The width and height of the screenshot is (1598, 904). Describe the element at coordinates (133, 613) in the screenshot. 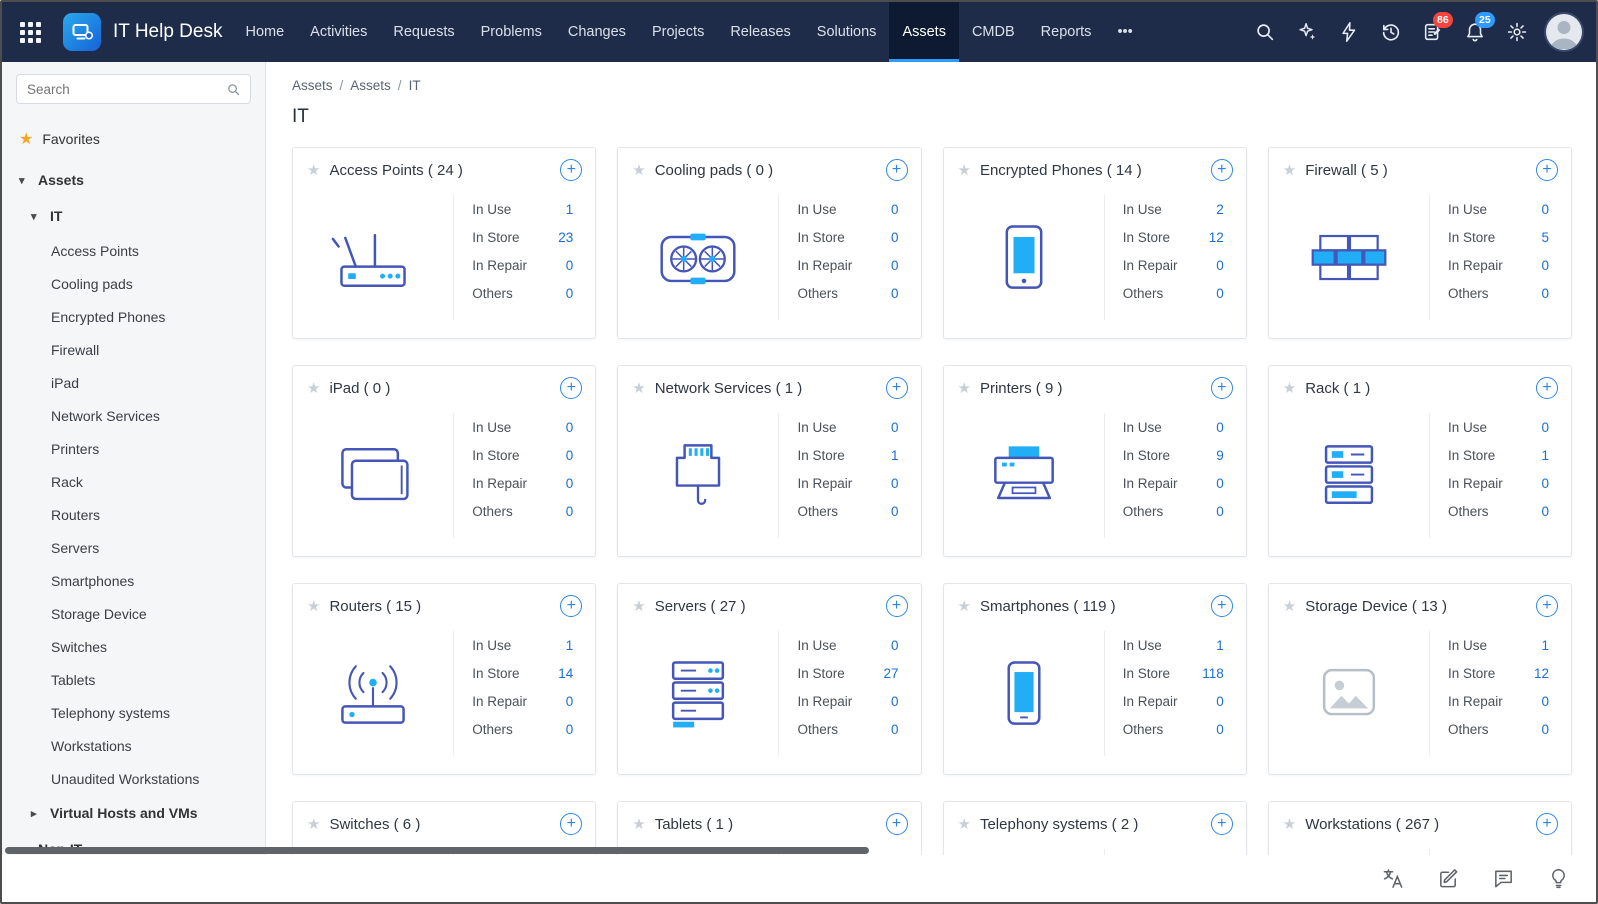

I see `sidebar-item: Storage Device` at that location.